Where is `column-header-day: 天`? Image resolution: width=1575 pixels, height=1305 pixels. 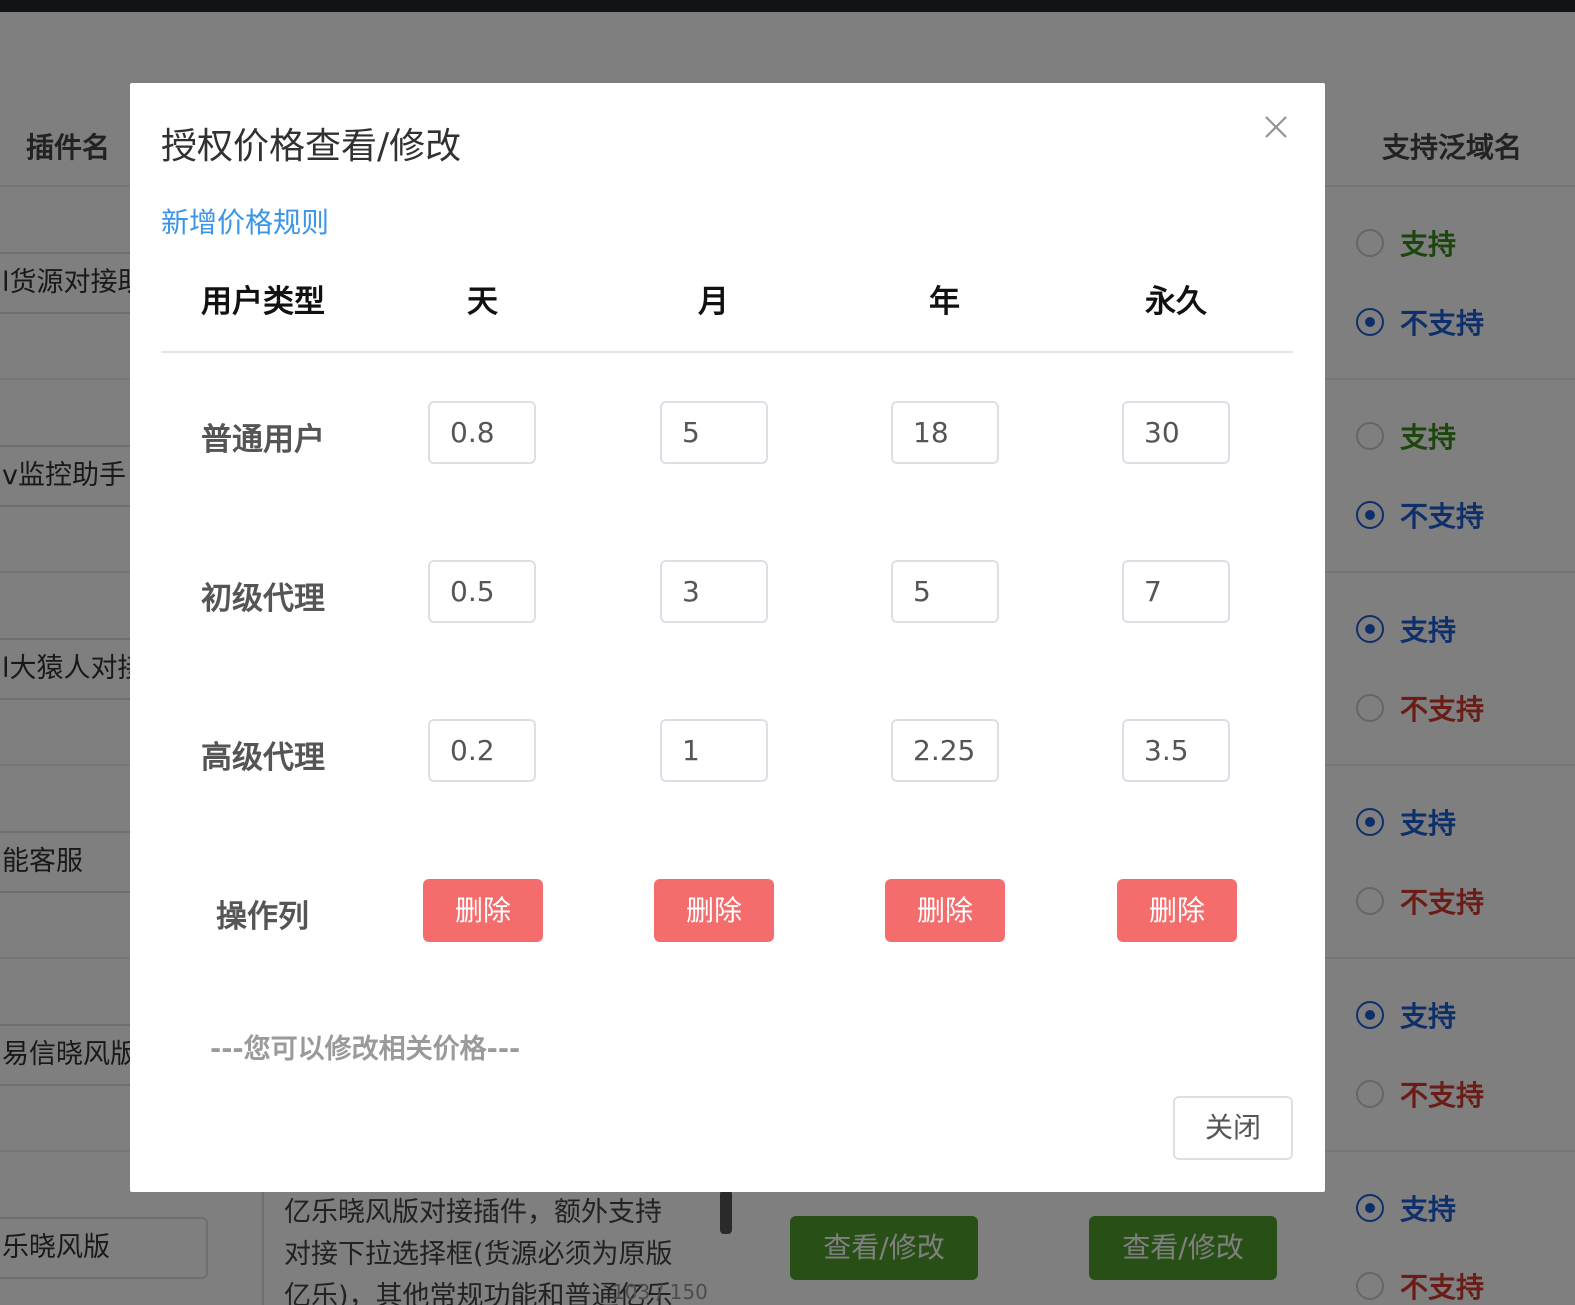
column-header-day: 天 is located at coordinates (482, 302).